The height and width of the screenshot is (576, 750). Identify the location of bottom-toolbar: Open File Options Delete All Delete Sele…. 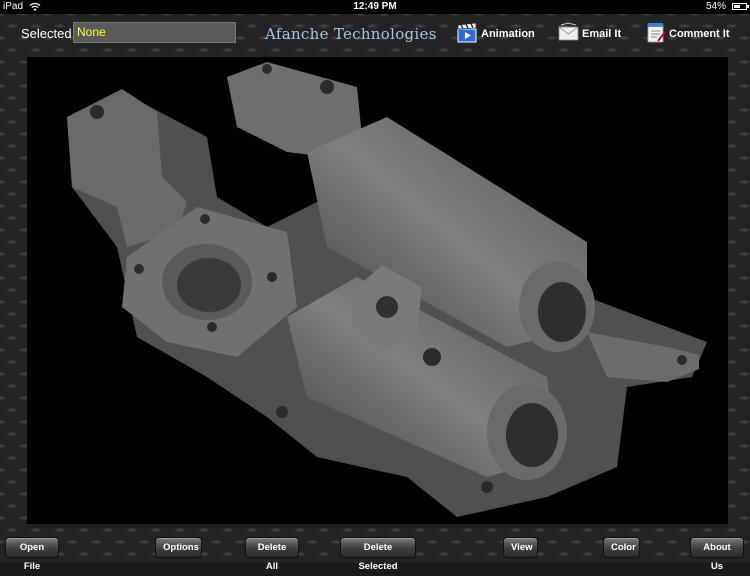
(375, 552).